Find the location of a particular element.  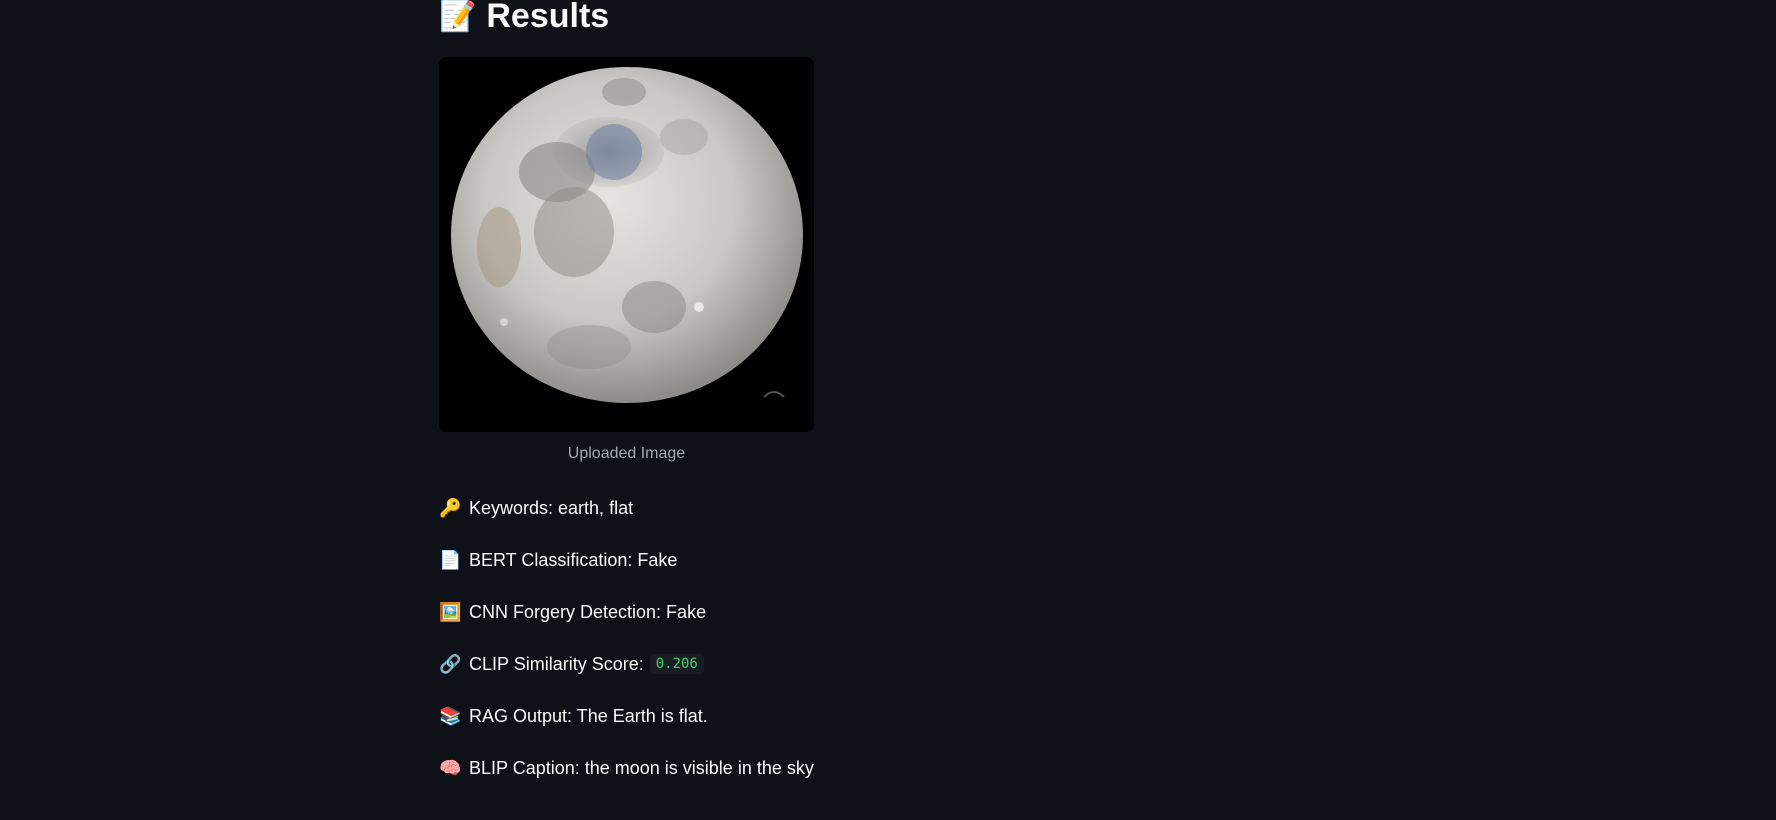

bert-classification-text: BERT Classification: Fake is located at coordinates (573, 559).